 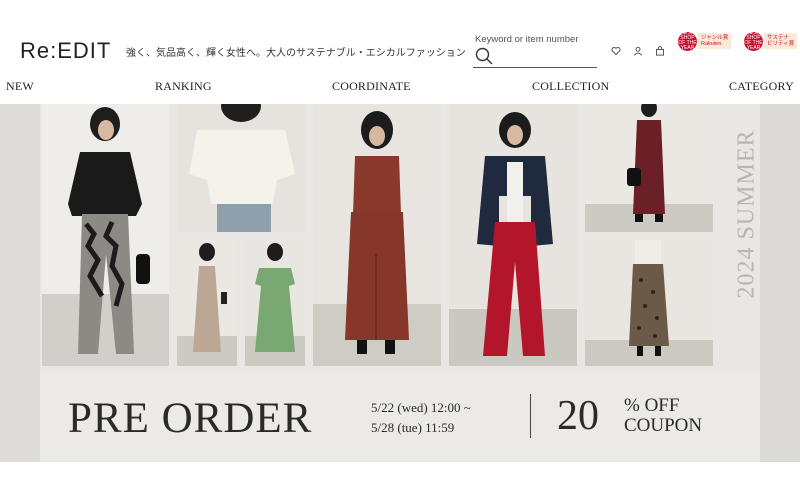 What do you see at coordinates (711, 44) in the screenshot?
I see `award-line2: Rakuten` at bounding box center [711, 44].